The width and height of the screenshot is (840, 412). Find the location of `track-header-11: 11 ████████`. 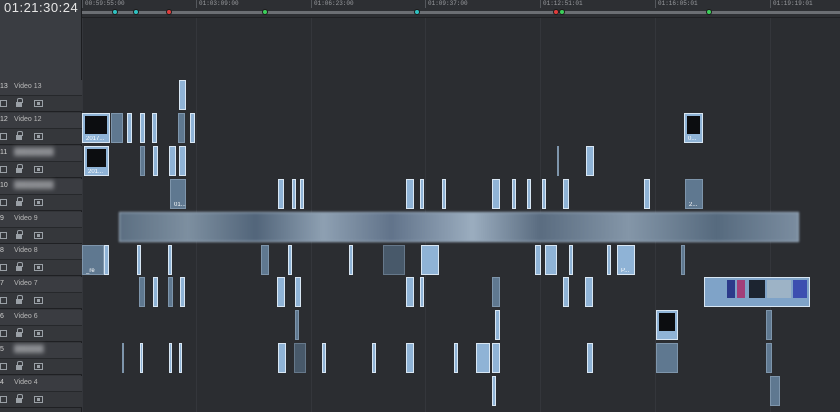

track-header-11: 11 ████████ is located at coordinates (41, 154).